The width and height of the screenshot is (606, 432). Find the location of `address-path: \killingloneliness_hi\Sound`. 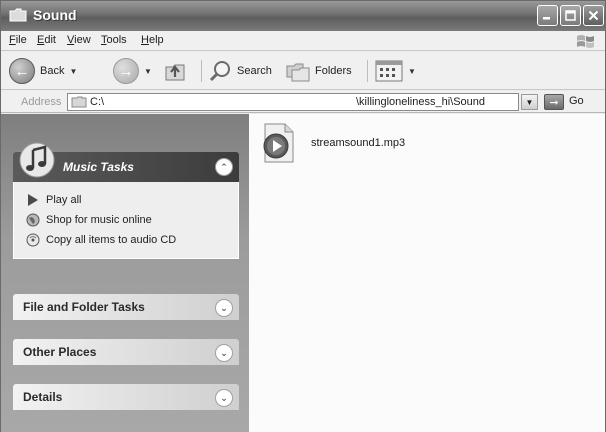

address-path: \killingloneliness_hi\Sound is located at coordinates (421, 102).